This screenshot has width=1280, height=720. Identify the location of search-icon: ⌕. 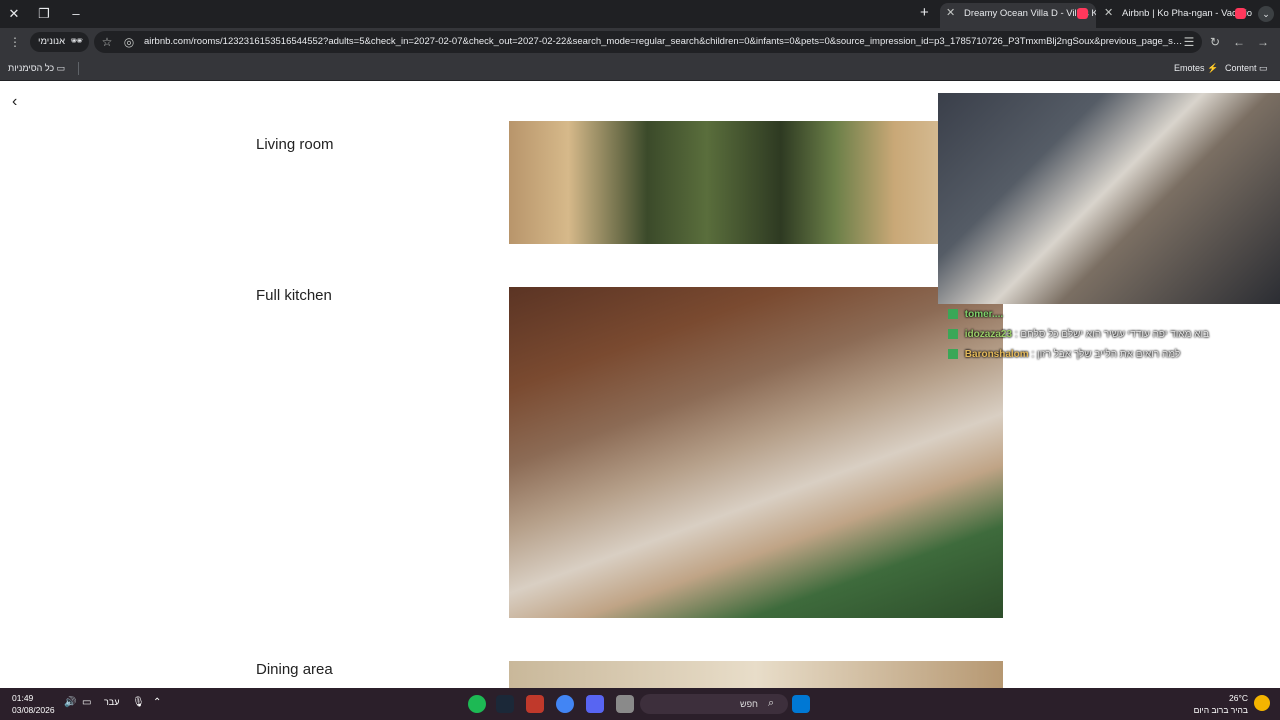
(771, 703).